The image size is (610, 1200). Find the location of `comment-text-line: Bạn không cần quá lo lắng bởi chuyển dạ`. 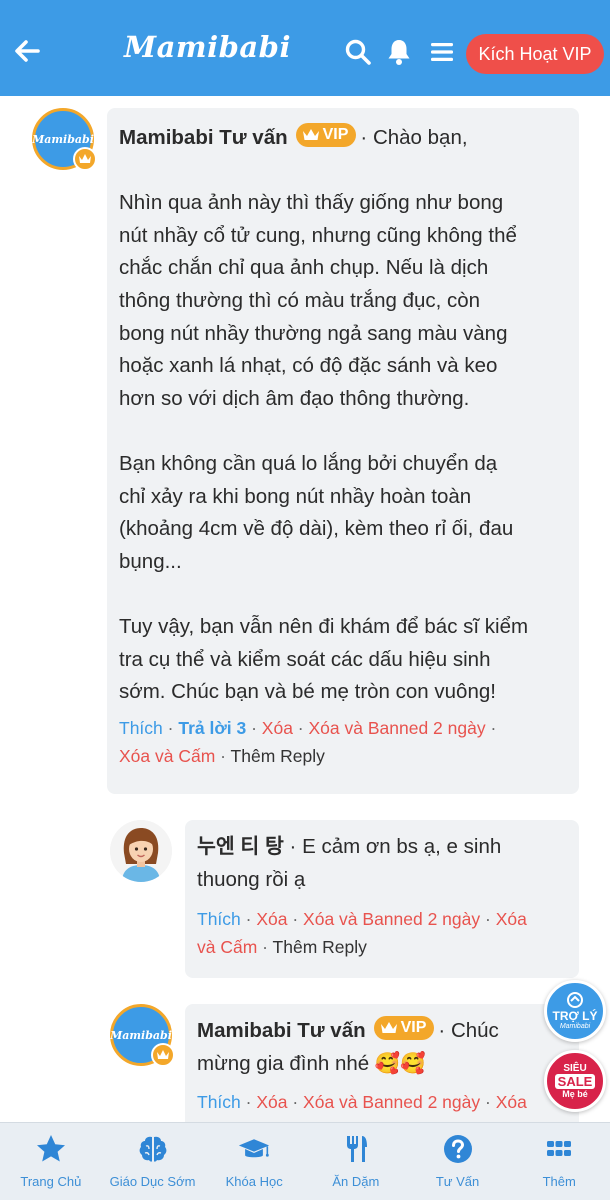

comment-text-line: Bạn không cần quá lo lắng bởi chuyển dạ is located at coordinates (308, 463).